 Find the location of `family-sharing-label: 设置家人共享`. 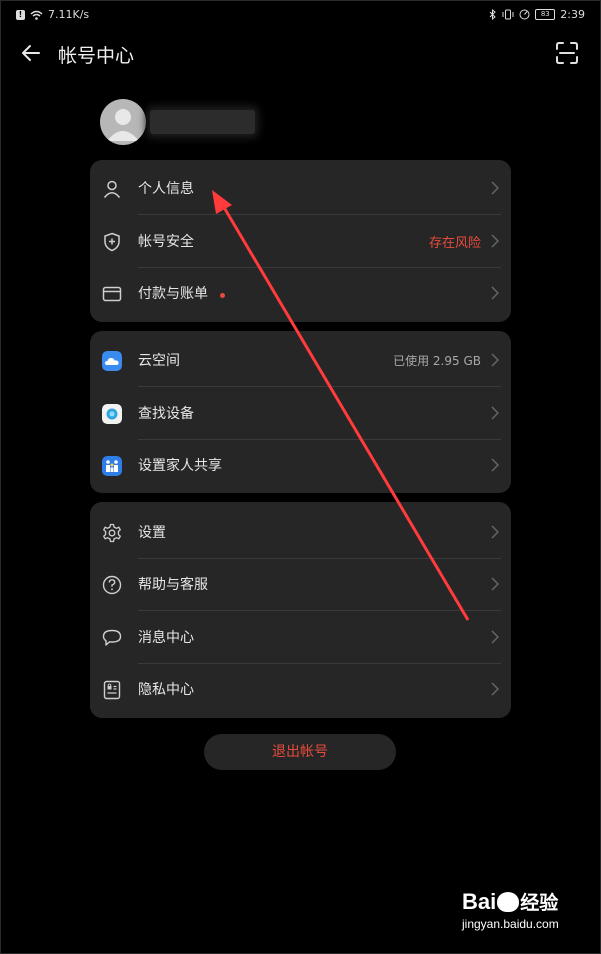

family-sharing-label: 设置家人共享 is located at coordinates (180, 466).